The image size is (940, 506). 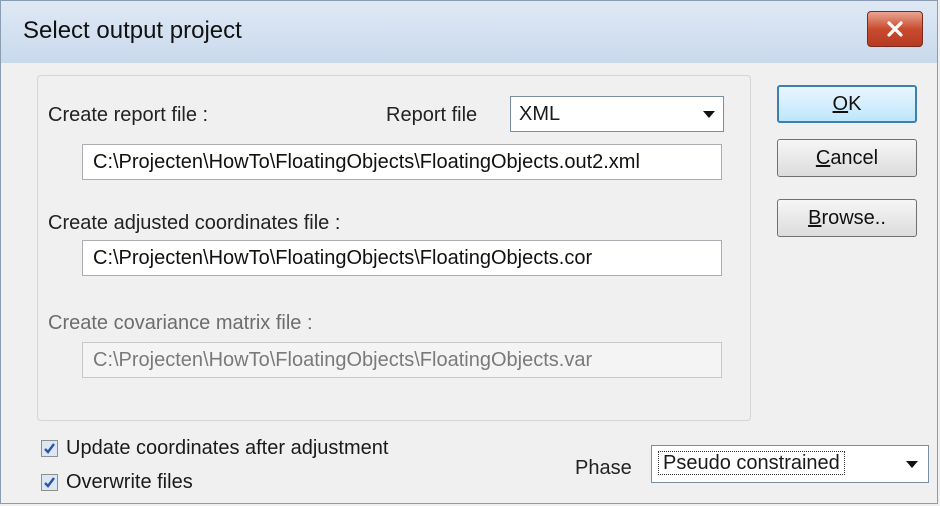 I want to click on cancel-button: Cancel, so click(x=847, y=158).